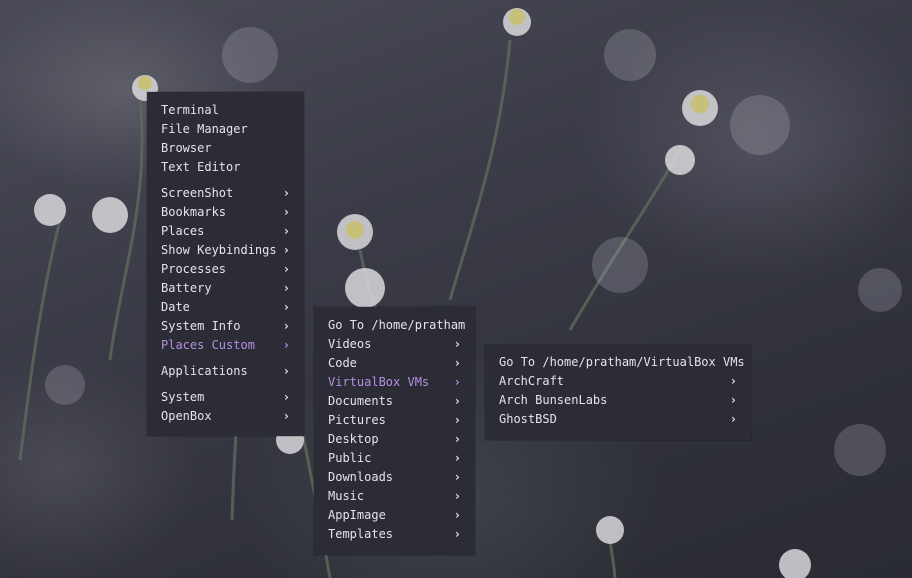 Image resolution: width=912 pixels, height=578 pixels. I want to click on menu-item-label: Text Editor, so click(201, 167).